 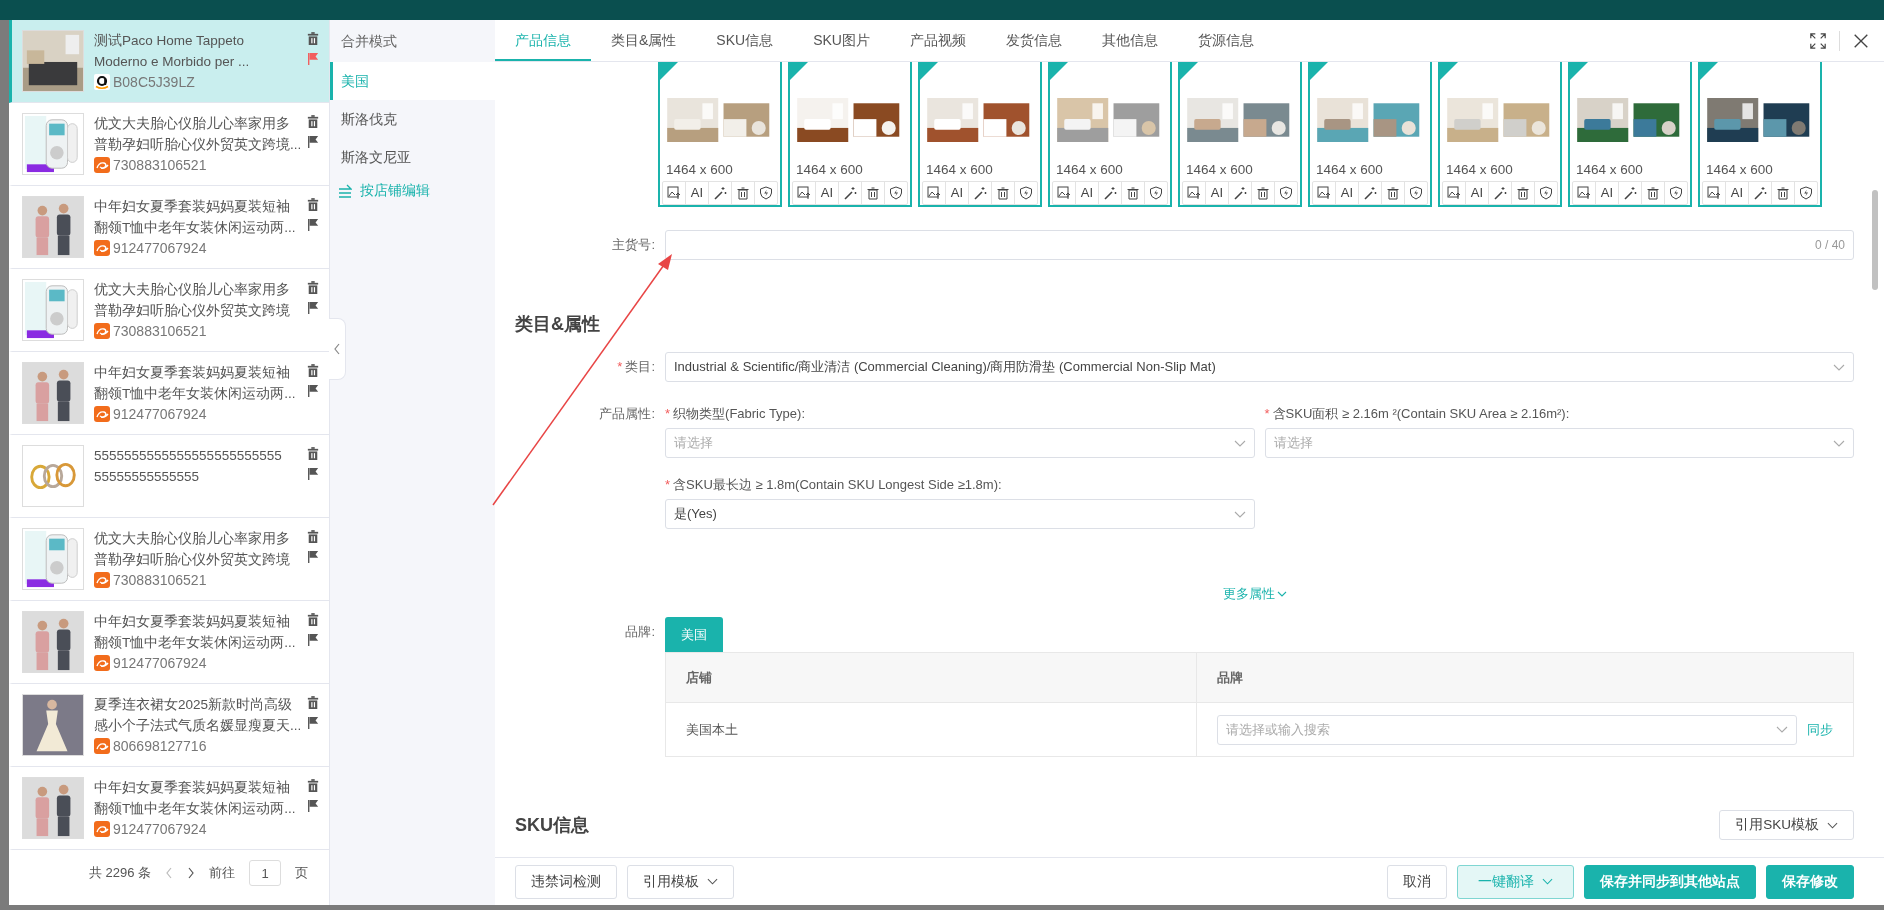 What do you see at coordinates (222, 873) in the screenshot?
I see `goto-label: 前往` at bounding box center [222, 873].